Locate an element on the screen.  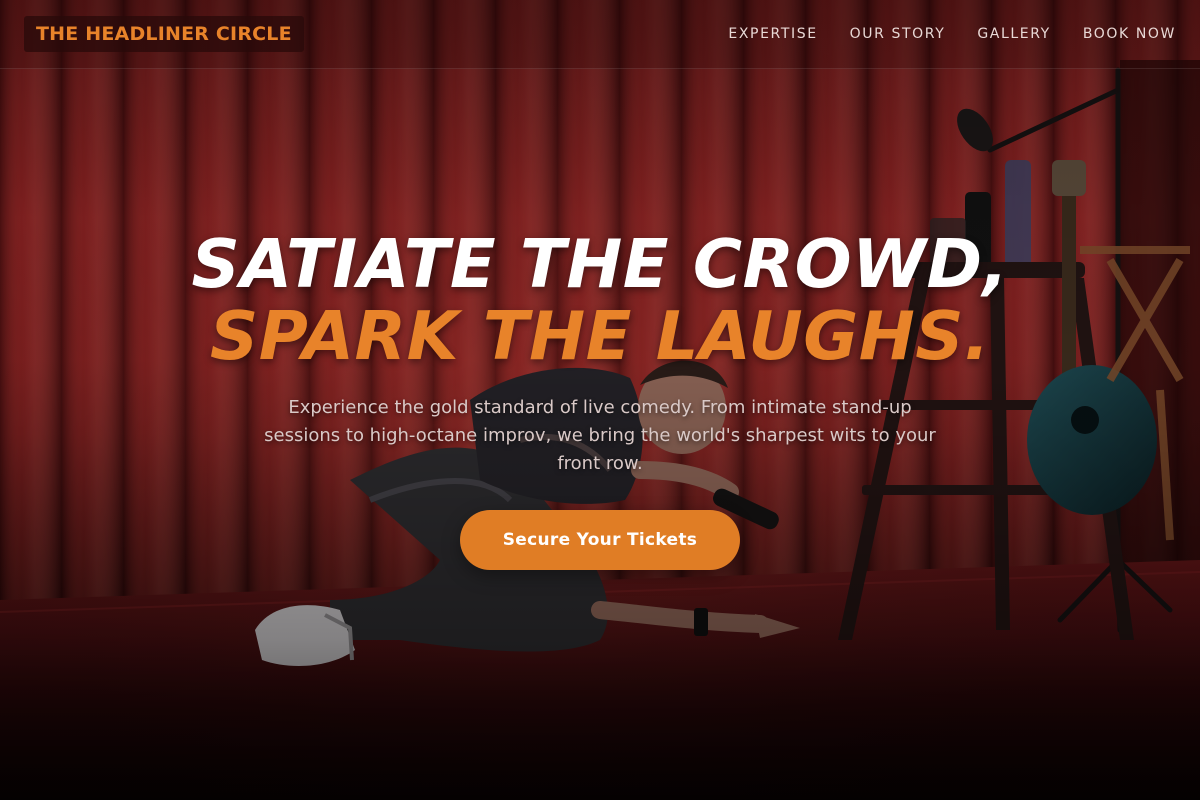
nav-link-expertise: EXPERTISE is located at coordinates (772, 34).